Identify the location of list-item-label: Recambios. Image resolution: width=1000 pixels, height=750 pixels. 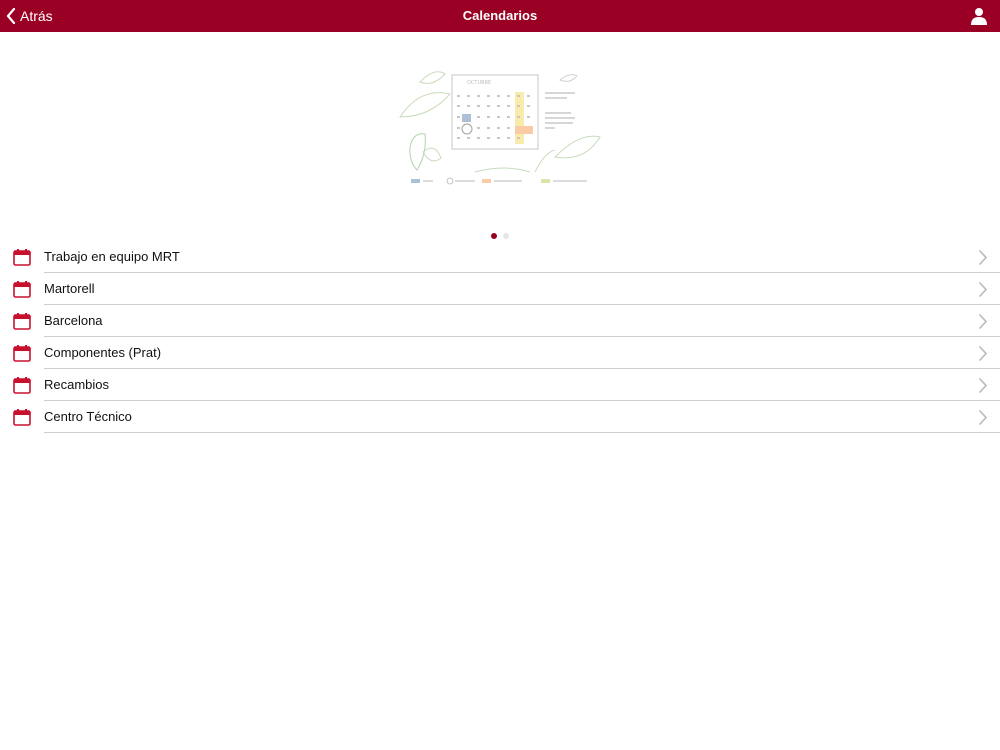
(77, 384).